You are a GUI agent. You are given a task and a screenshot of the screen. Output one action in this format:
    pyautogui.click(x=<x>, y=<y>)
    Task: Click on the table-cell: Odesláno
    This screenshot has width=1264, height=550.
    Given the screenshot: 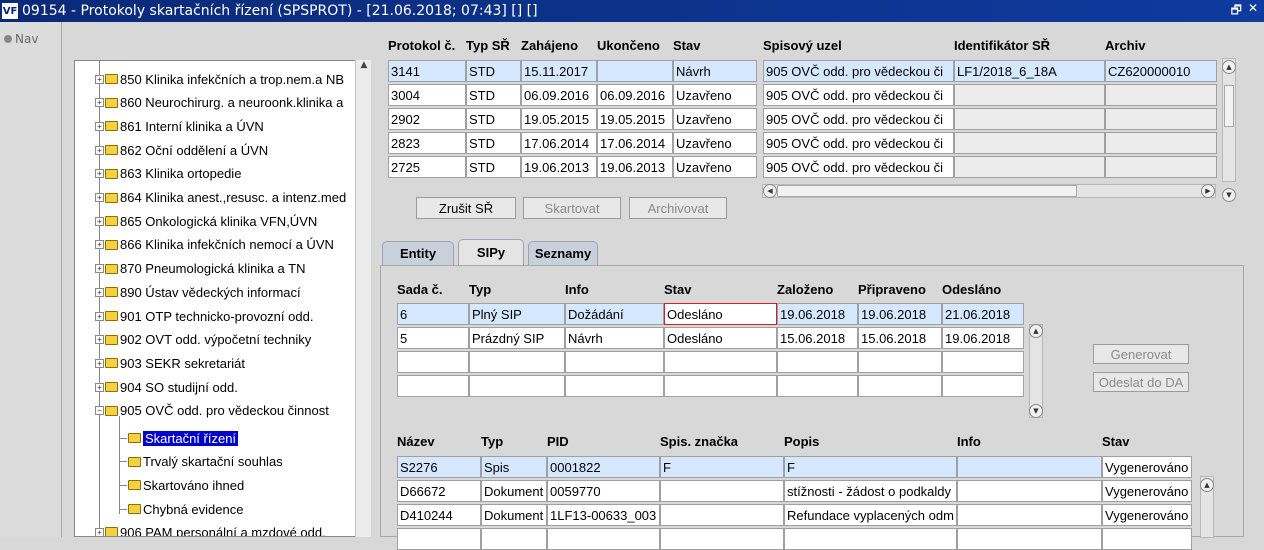 What is the action you would take?
    pyautogui.click(x=720, y=314)
    